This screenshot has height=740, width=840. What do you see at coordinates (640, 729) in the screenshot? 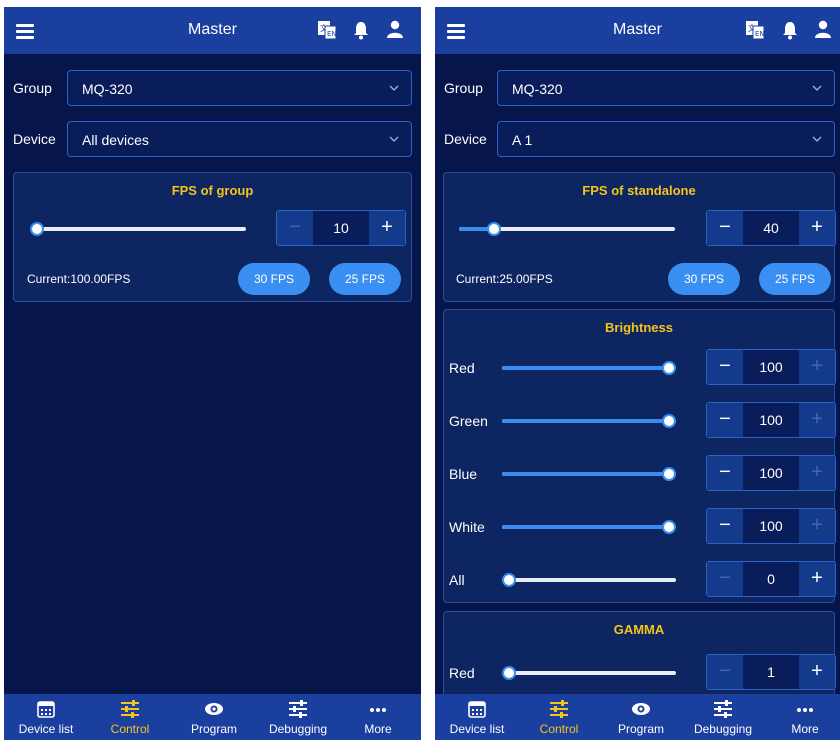
I see `nav-label: Program` at bounding box center [640, 729].